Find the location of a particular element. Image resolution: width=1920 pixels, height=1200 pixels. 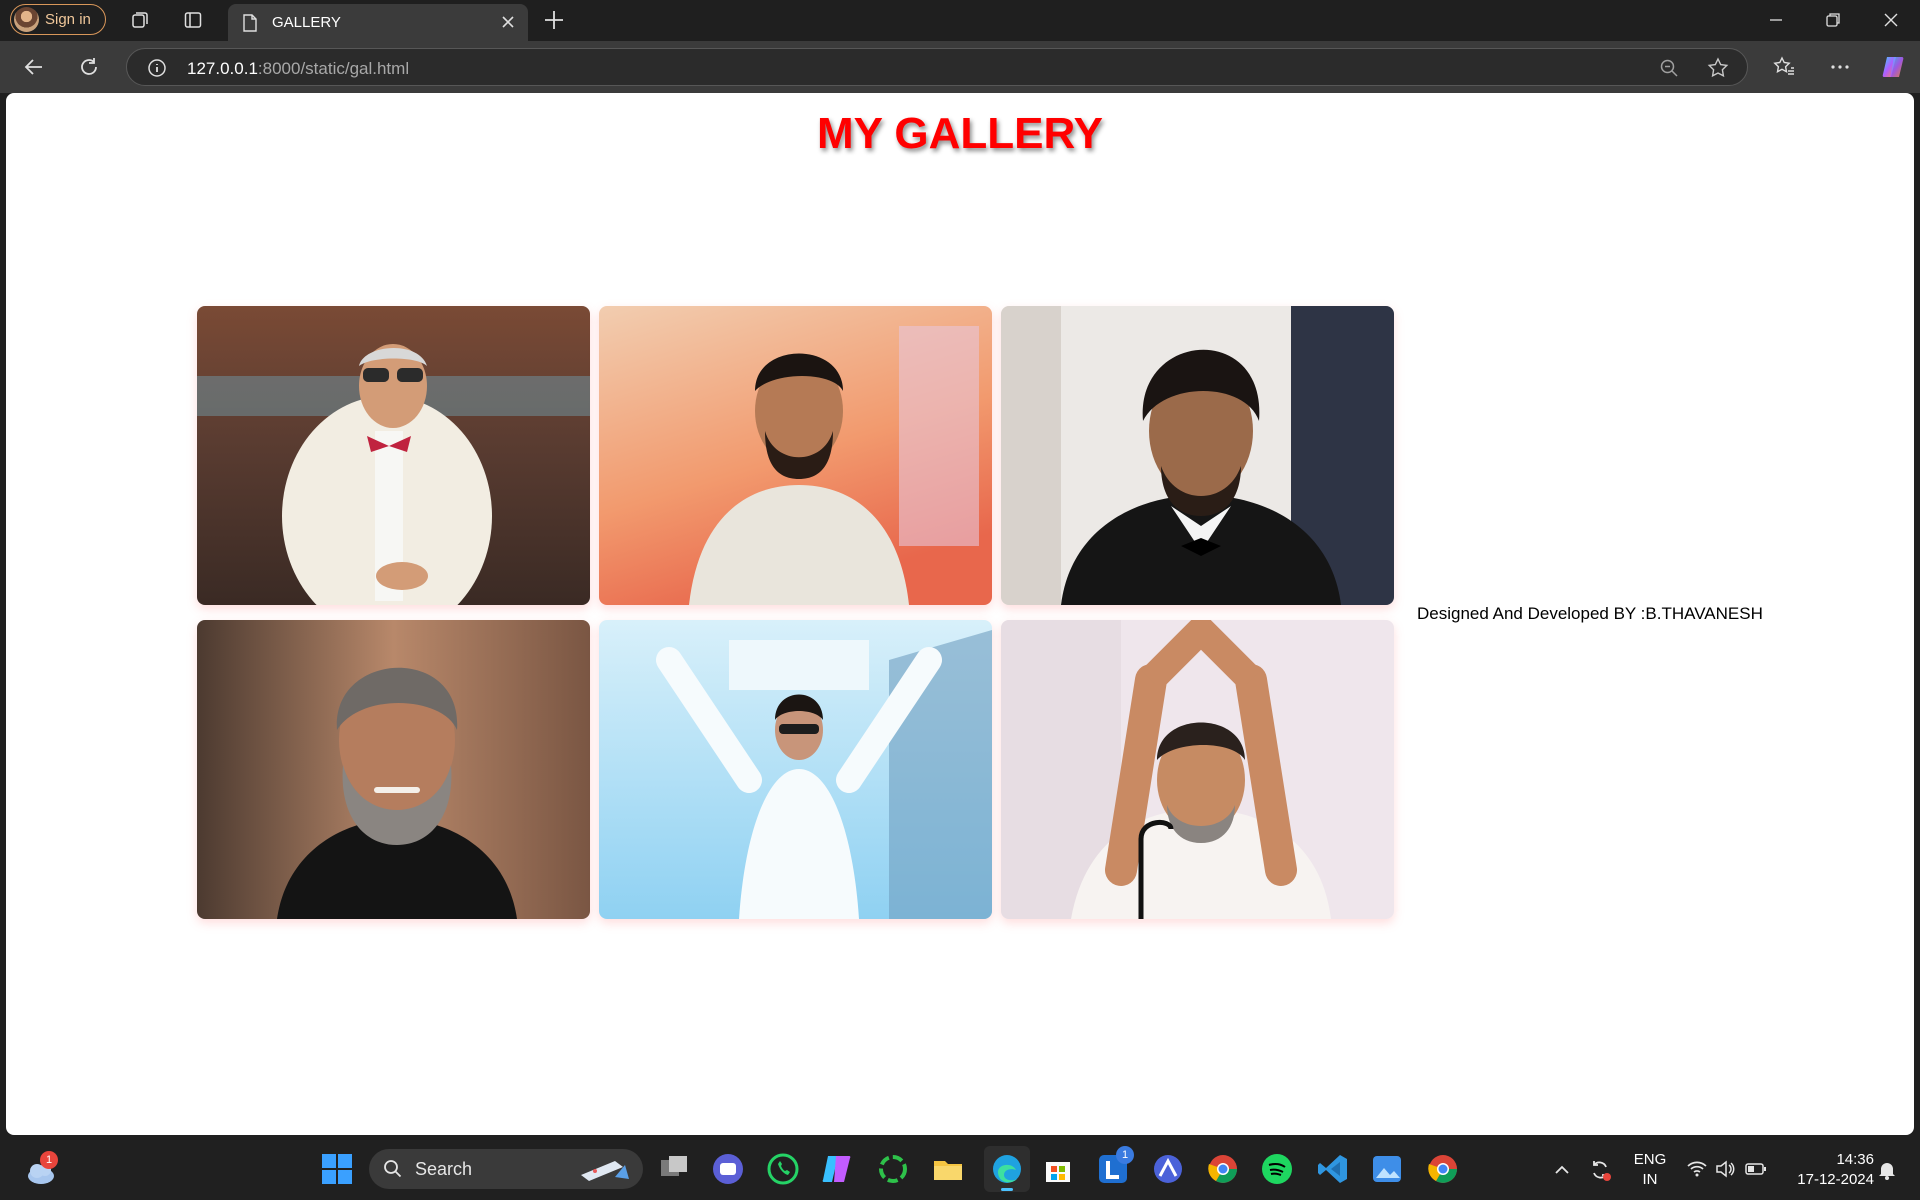

url-host: 127.0.0.1 is located at coordinates (222, 68).